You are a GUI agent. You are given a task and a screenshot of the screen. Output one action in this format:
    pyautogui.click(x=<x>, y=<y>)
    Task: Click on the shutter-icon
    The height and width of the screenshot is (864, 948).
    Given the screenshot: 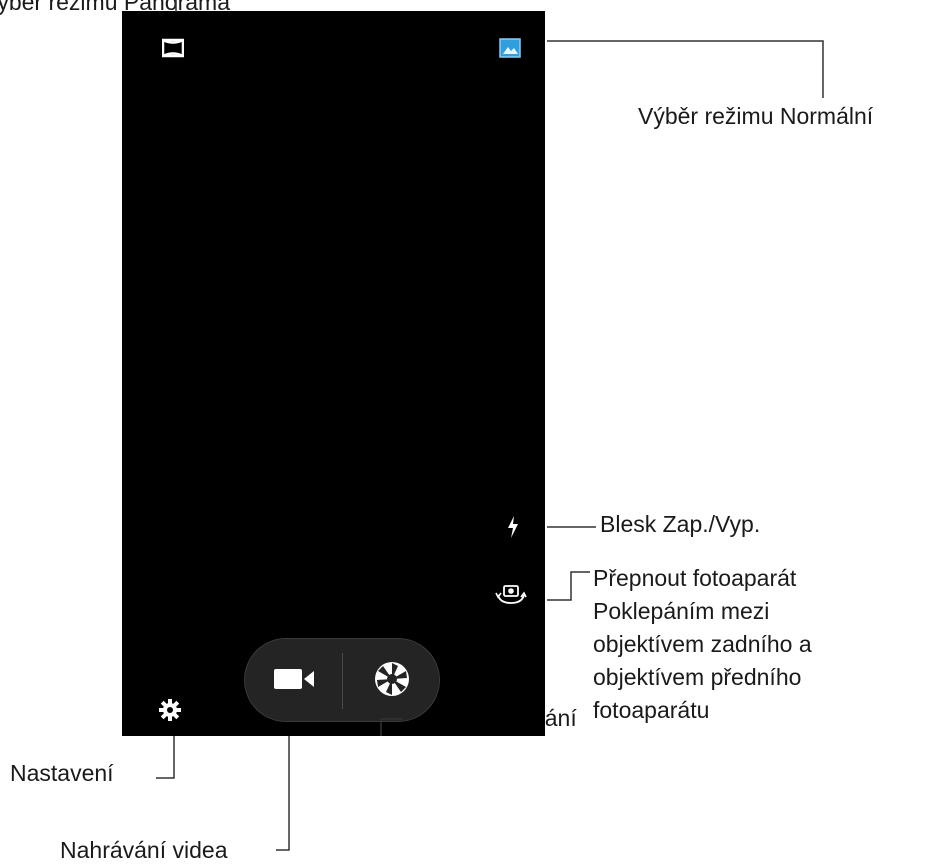 What is the action you would take?
    pyautogui.click(x=392, y=681)
    